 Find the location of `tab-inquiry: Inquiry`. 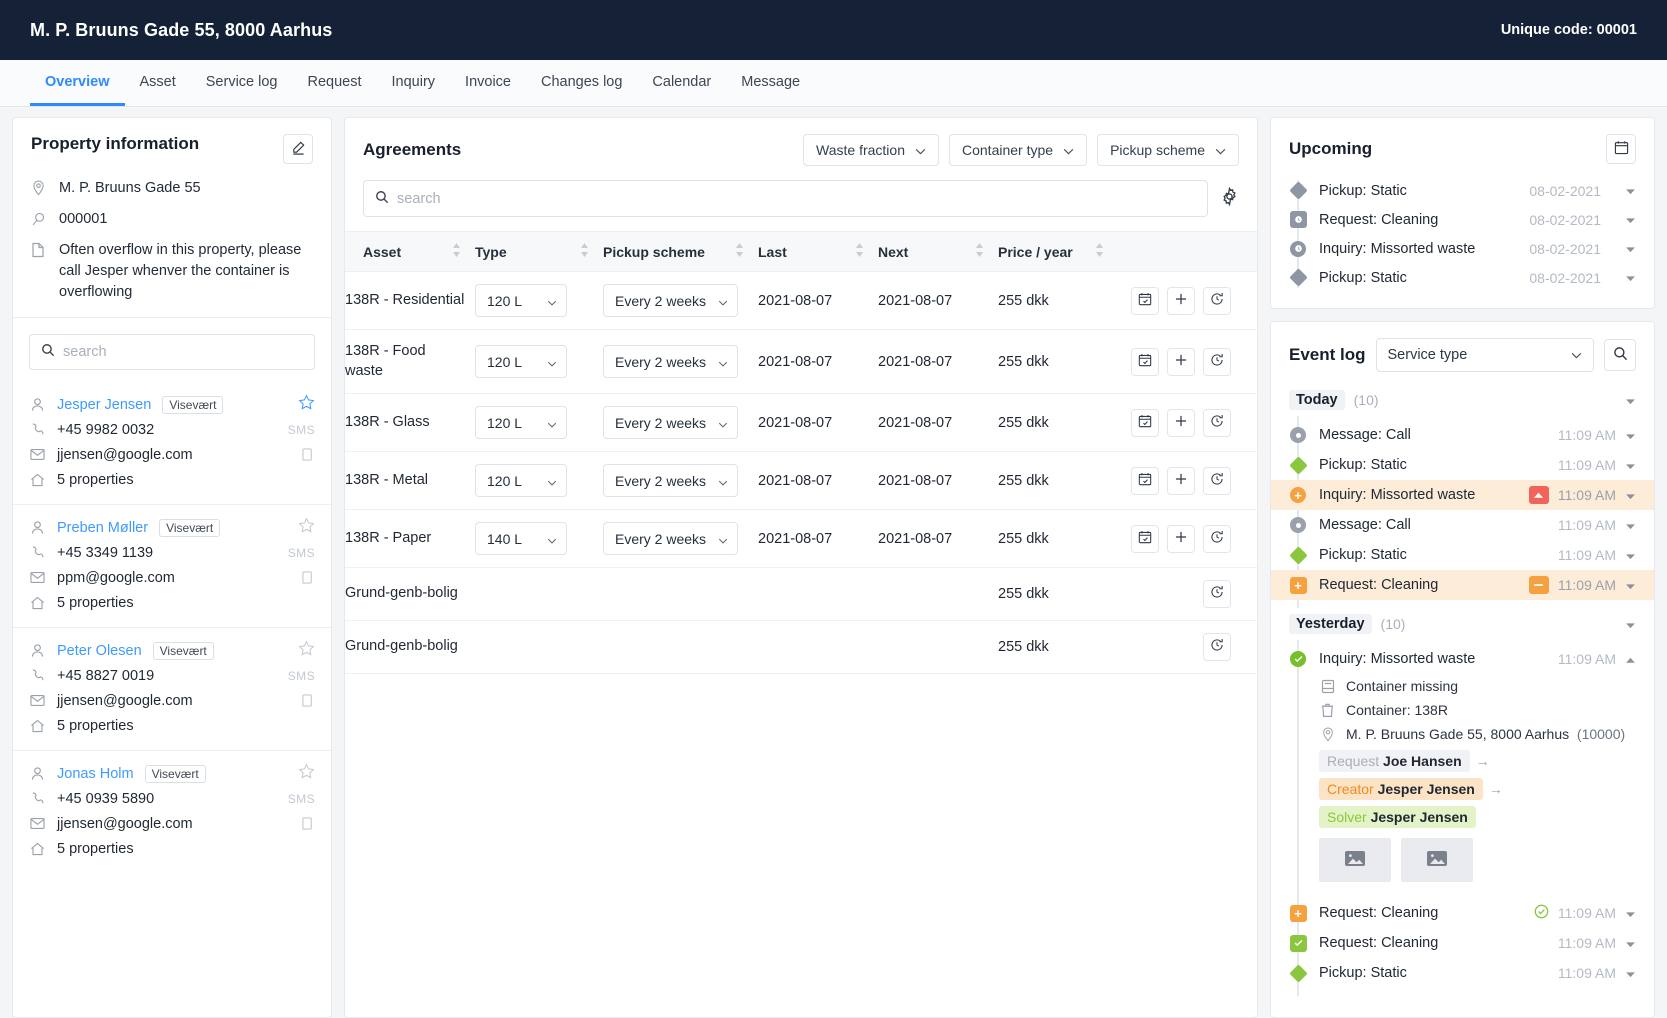

tab-inquiry: Inquiry is located at coordinates (414, 83).